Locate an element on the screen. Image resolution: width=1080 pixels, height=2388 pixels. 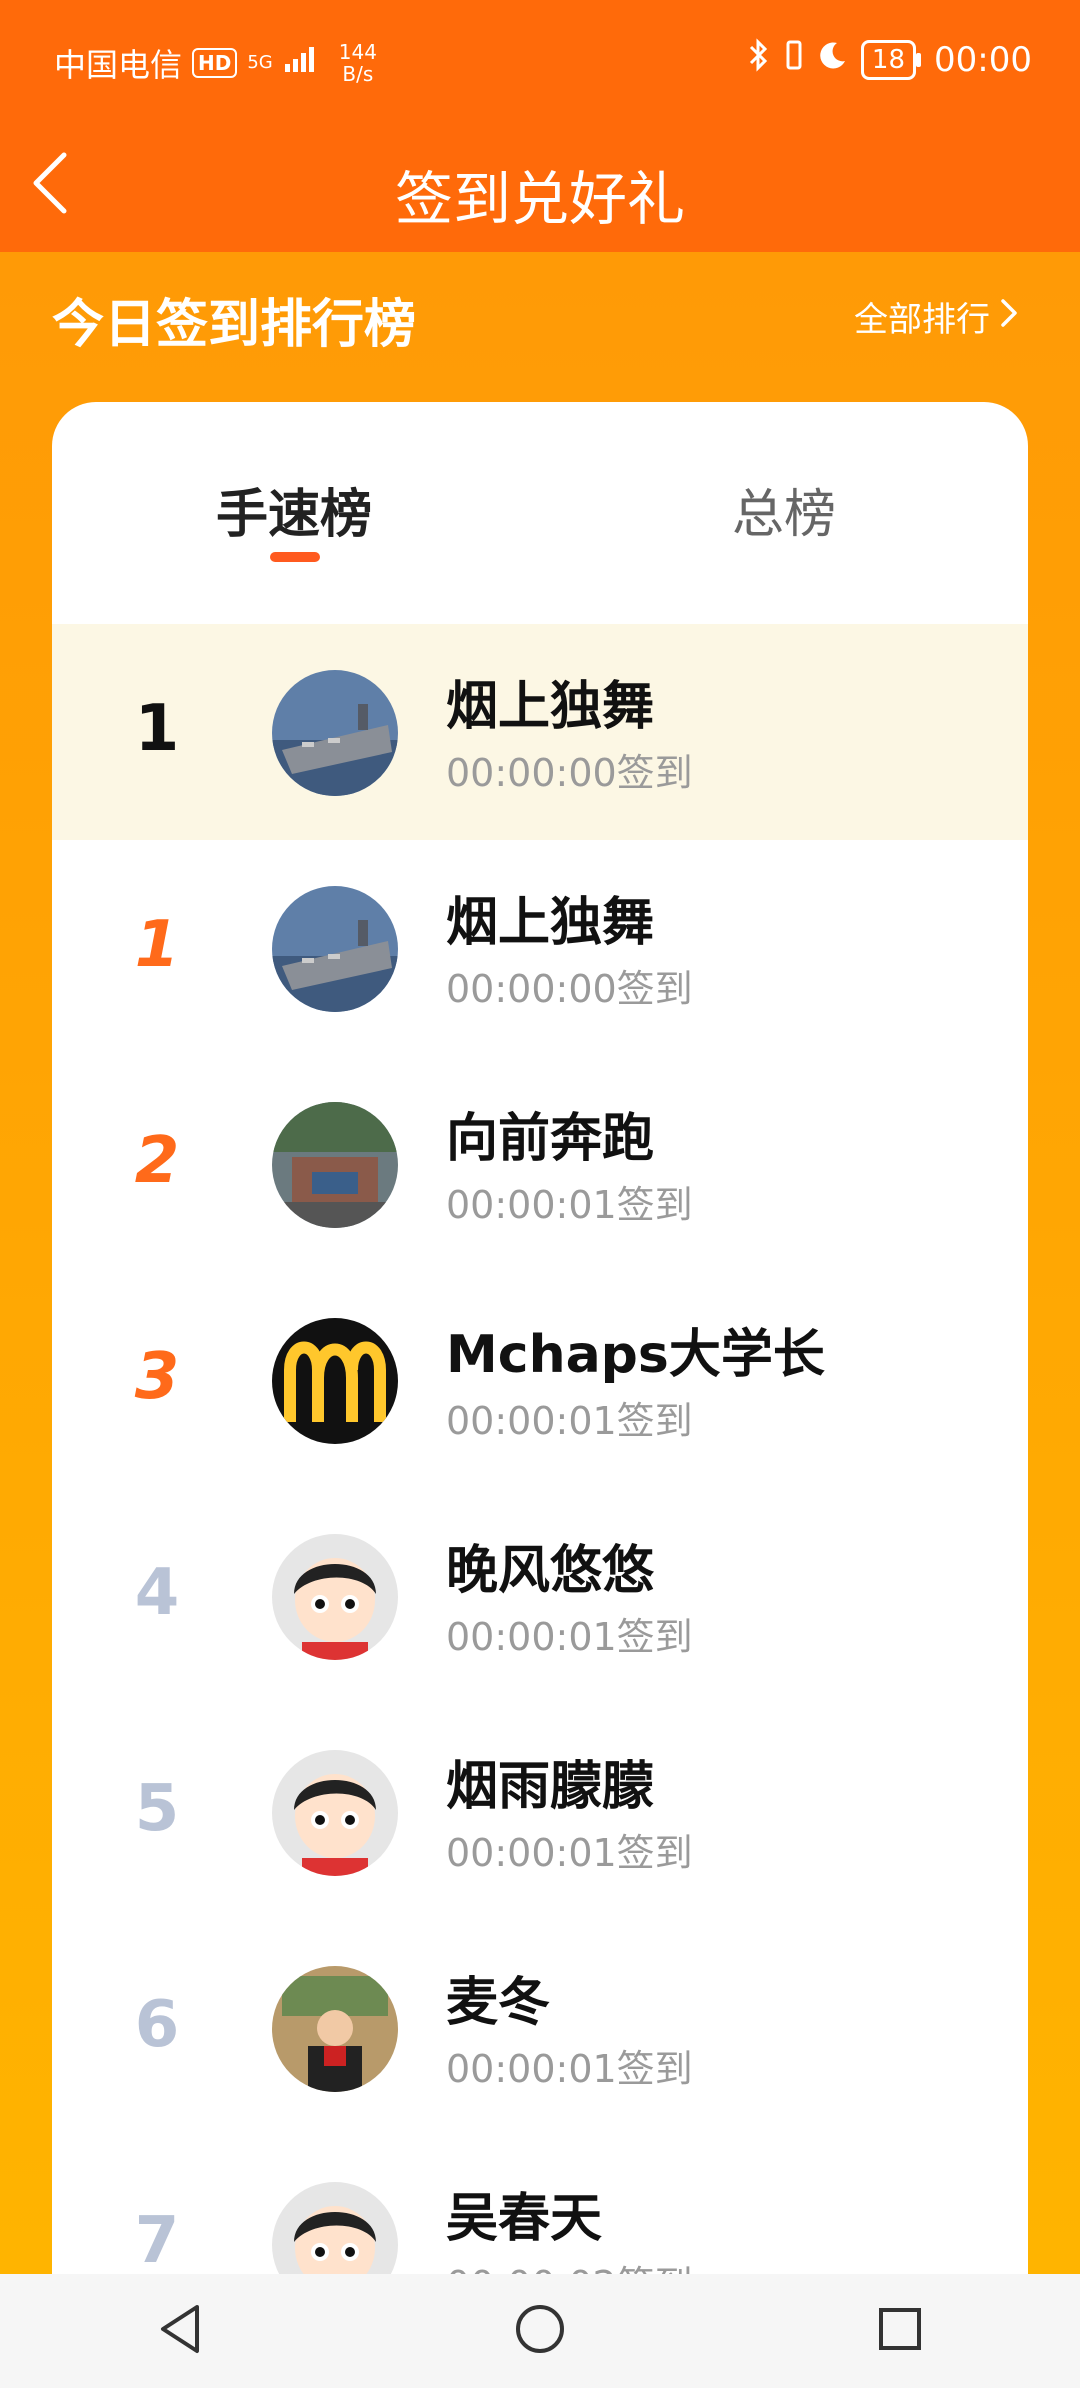
title-bar: 签到兑好礼 is located at coordinates (540, 186).